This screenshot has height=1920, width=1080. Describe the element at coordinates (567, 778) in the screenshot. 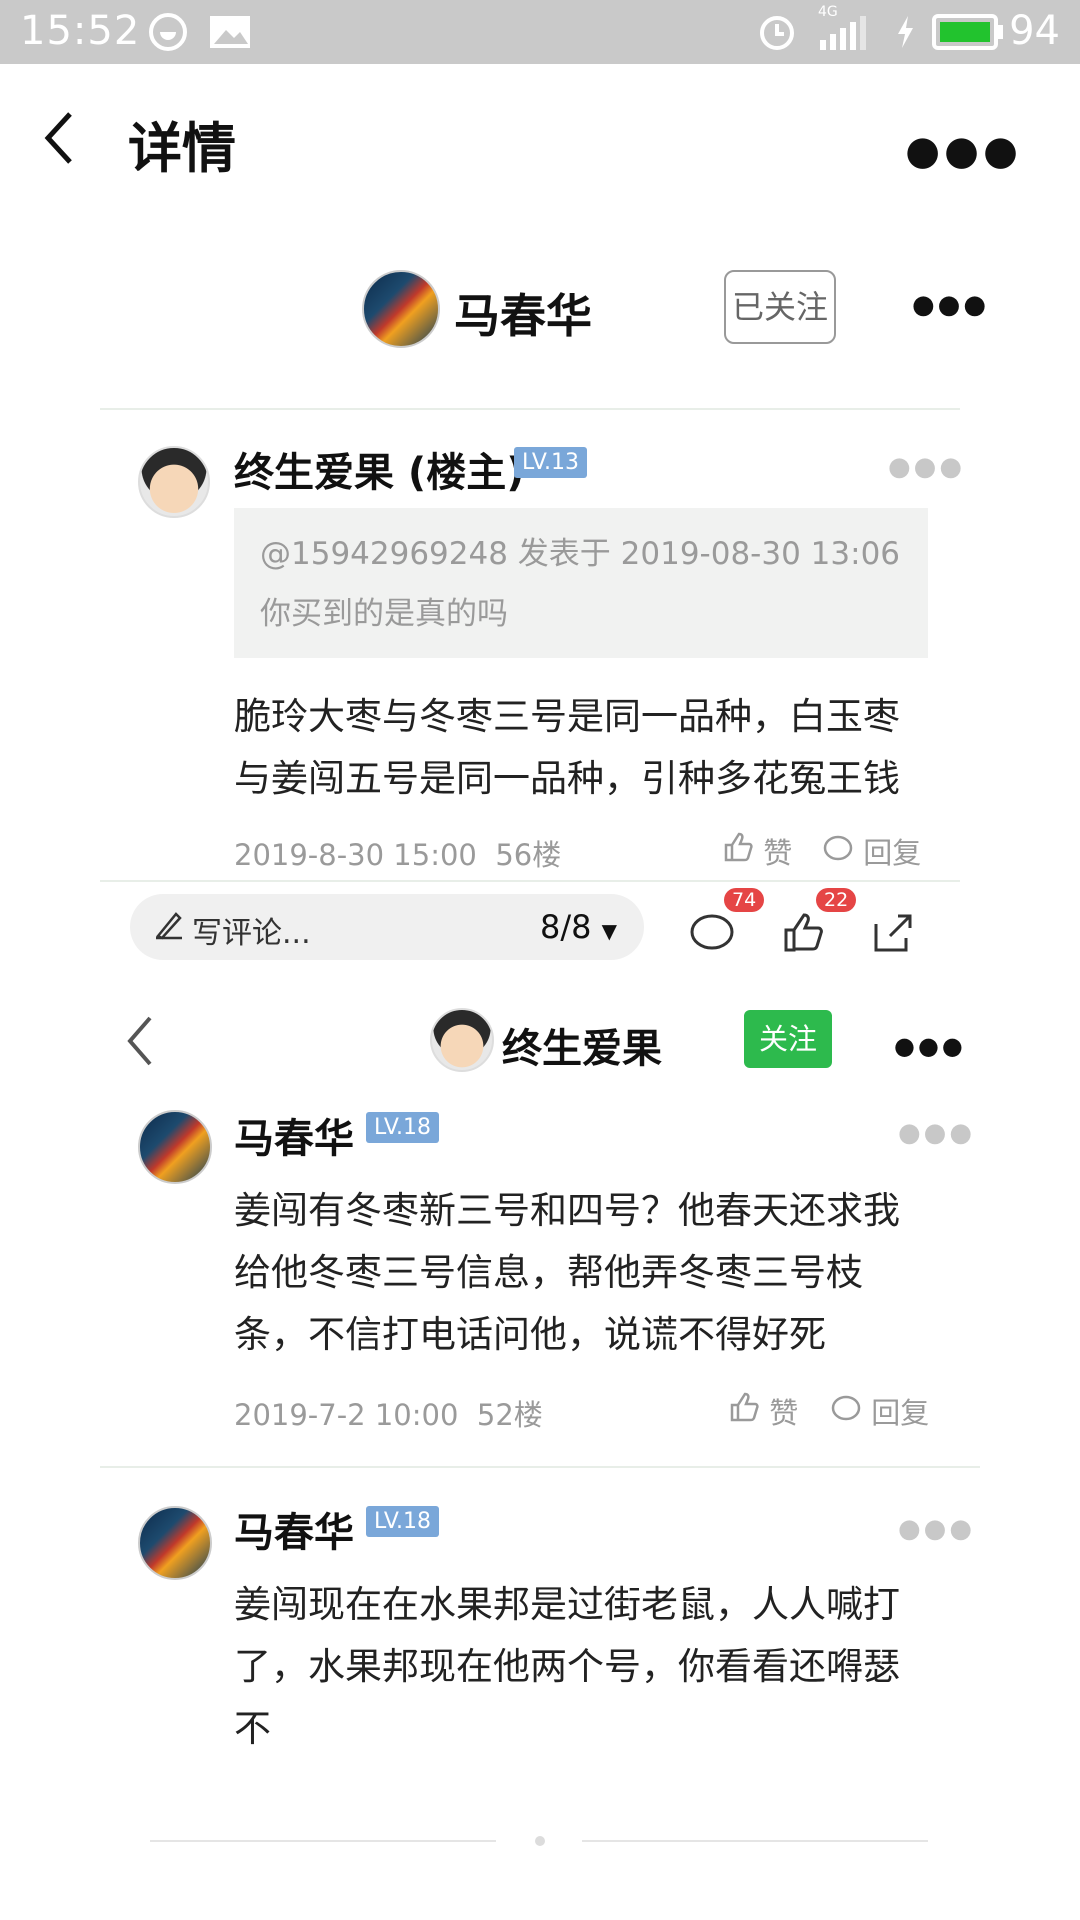

I see `text-line: 与姜闯五号是同一品种，引种多花冤王钱` at that location.